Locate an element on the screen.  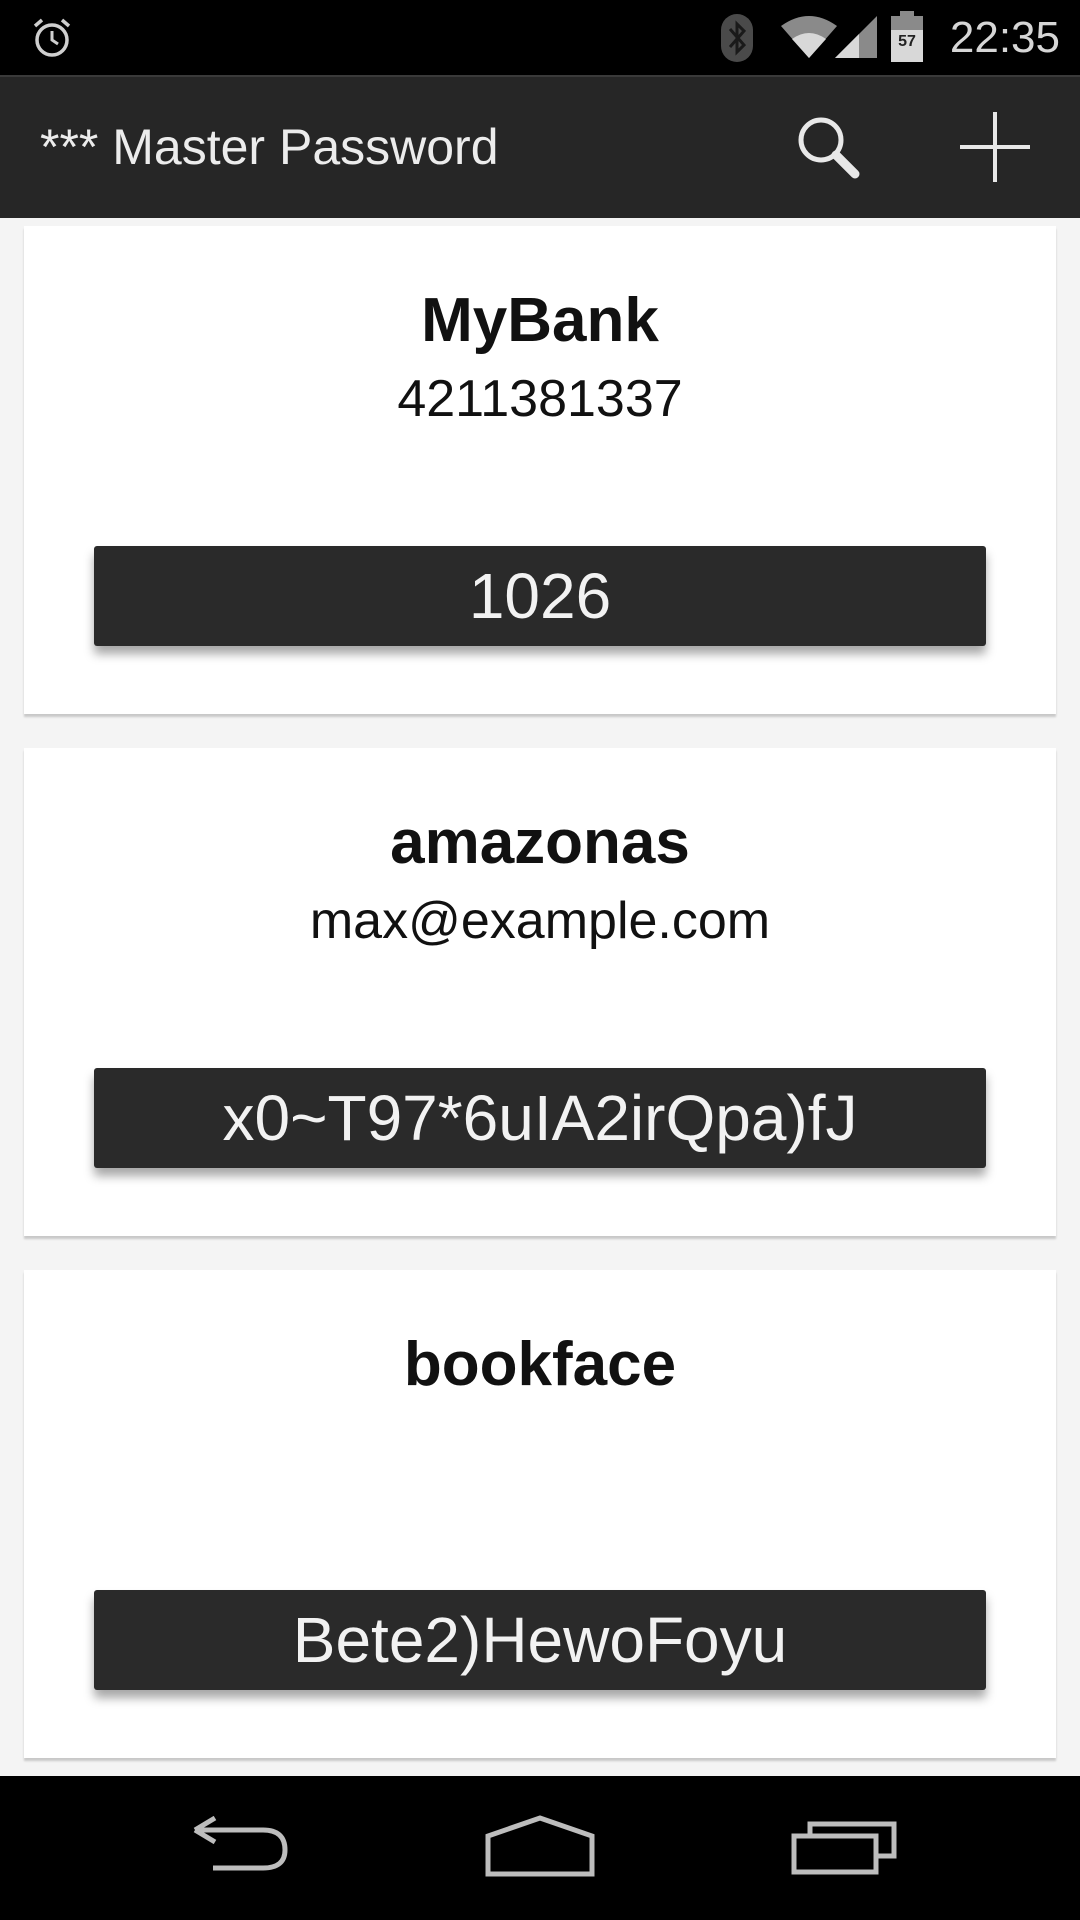
site-name: MyBank is located at coordinates (540, 320).